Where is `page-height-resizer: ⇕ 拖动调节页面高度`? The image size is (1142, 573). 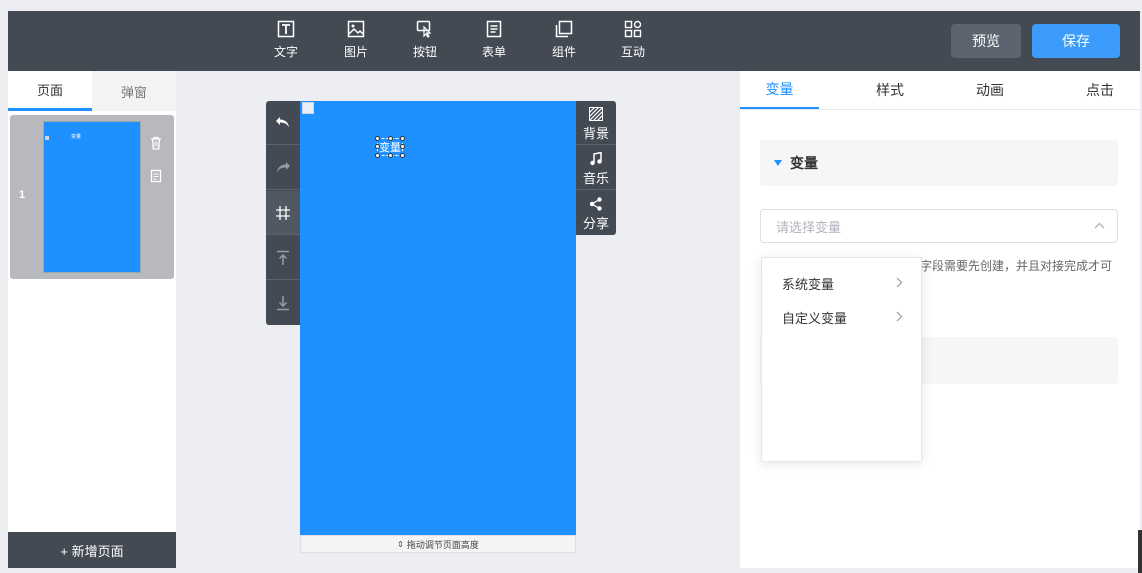
page-height-resizer: ⇕ 拖动调节页面高度 is located at coordinates (438, 544).